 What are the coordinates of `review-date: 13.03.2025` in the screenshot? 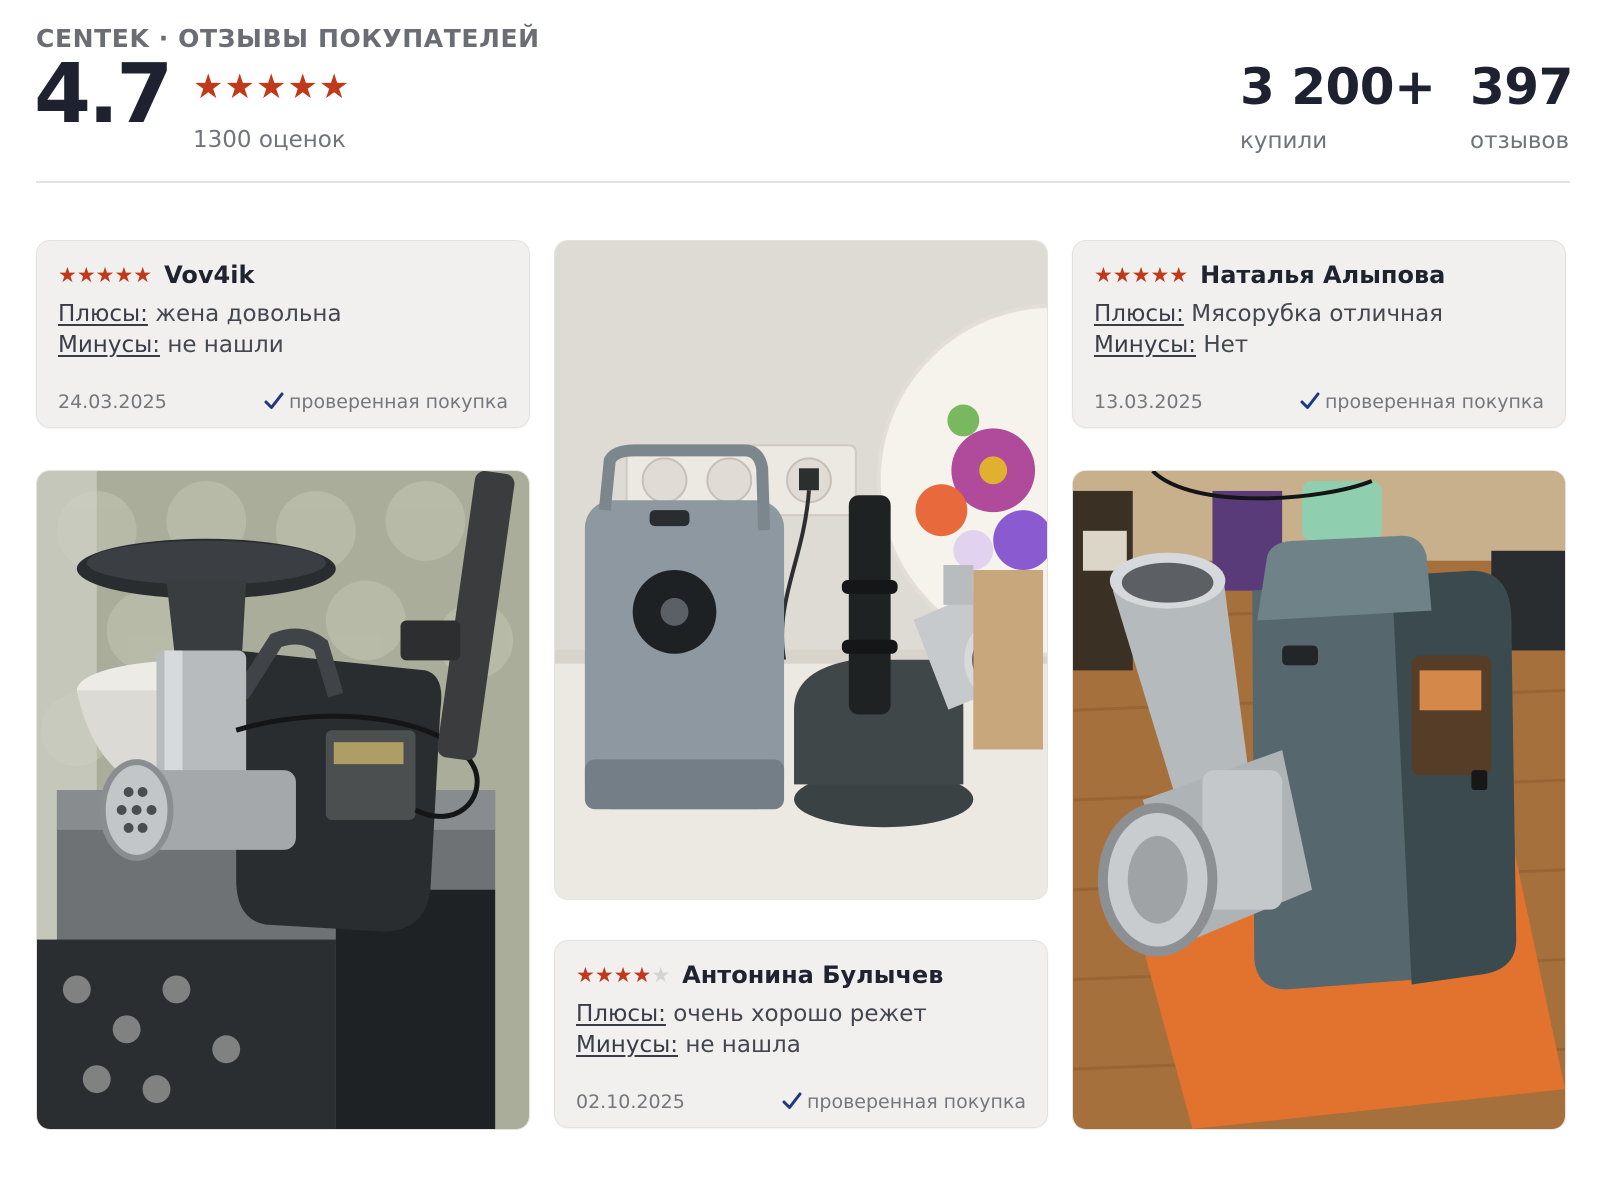 It's located at (1148, 402).